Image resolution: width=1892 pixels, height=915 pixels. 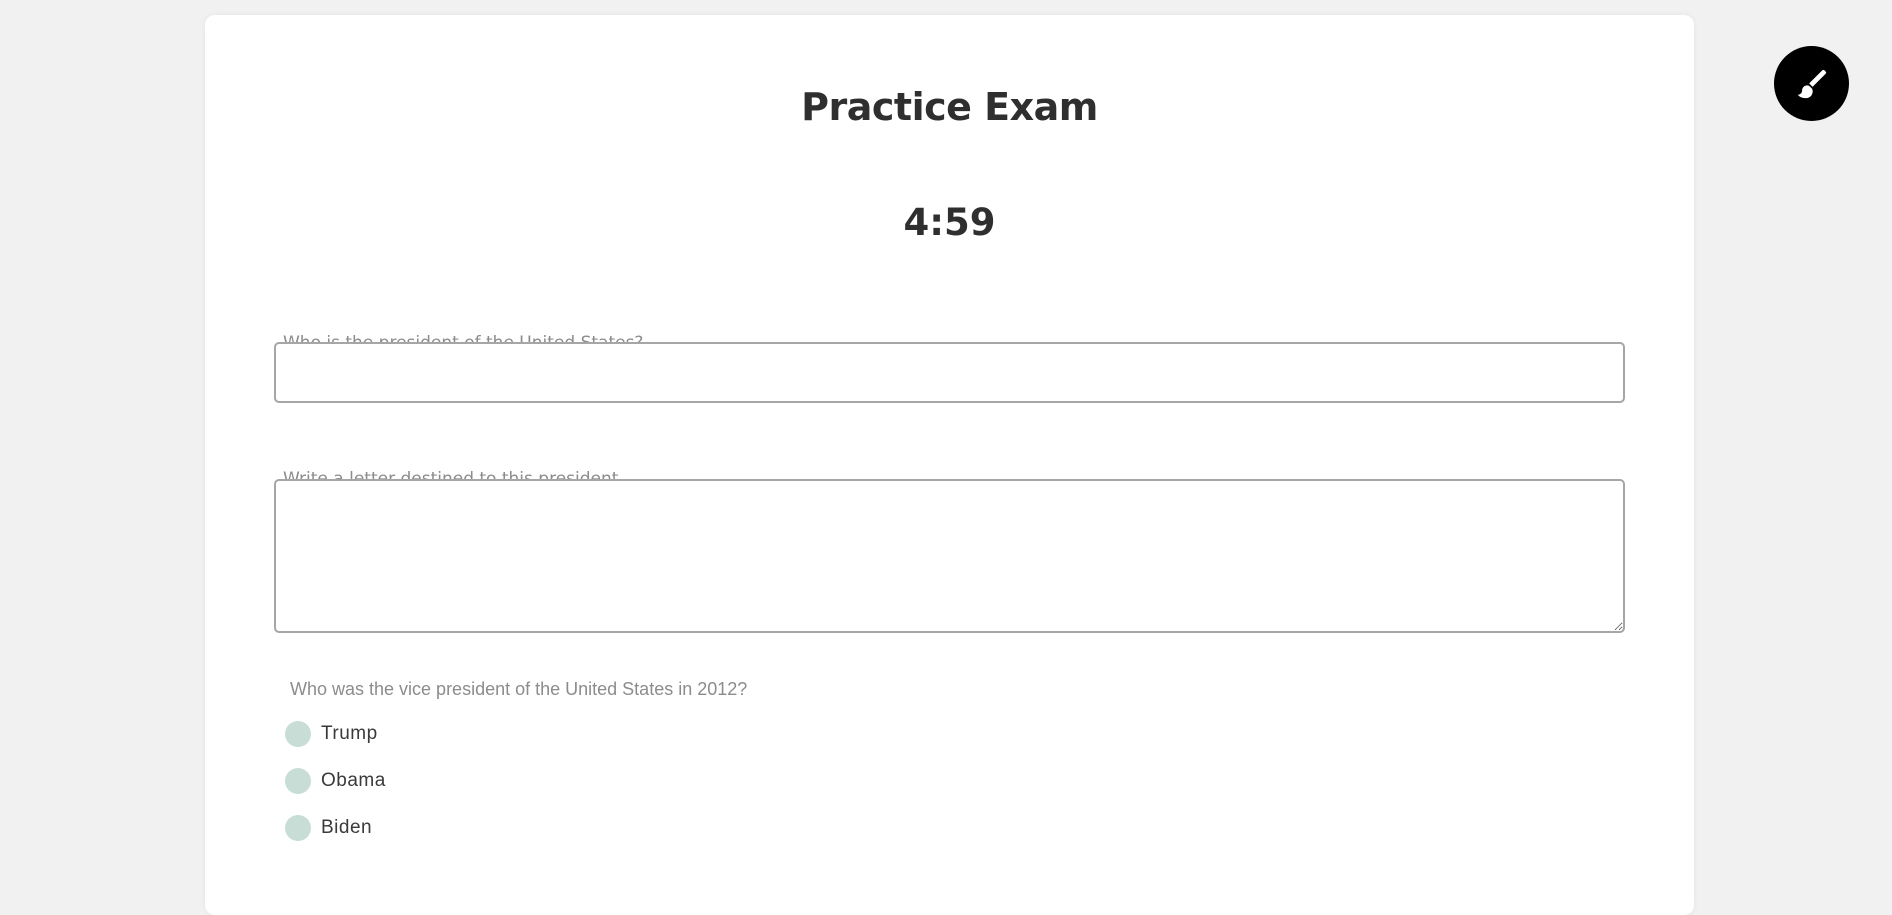 What do you see at coordinates (949, 222) in the screenshot?
I see `countdown-timer: 4:59` at bounding box center [949, 222].